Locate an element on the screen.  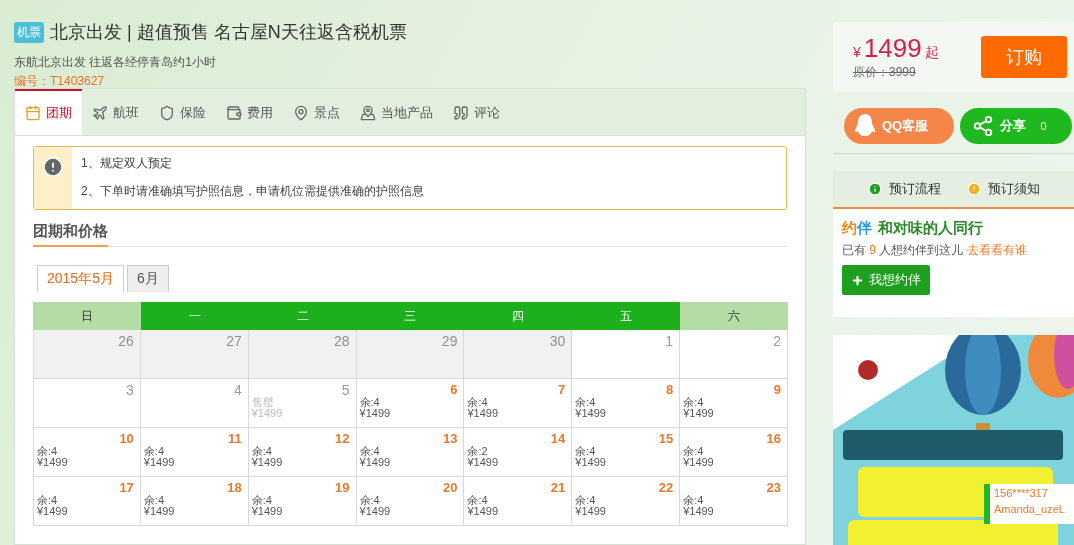
product-code: 编号：T1403627 is located at coordinates (60, 81).